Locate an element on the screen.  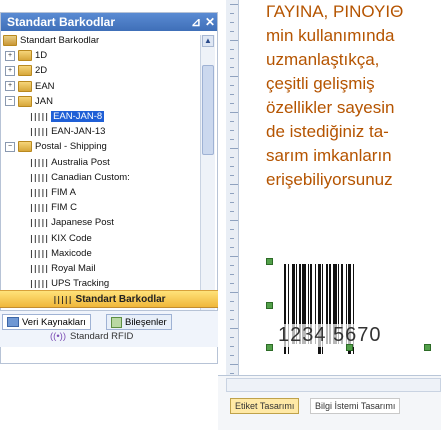
scroll-thumb is located at coordinates (208, 110).